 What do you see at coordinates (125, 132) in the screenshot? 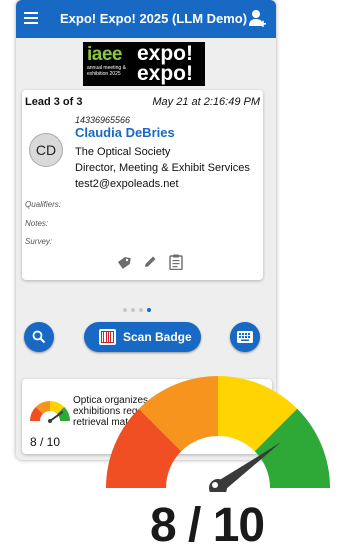
I see `lead-name: Claudia DeBries` at bounding box center [125, 132].